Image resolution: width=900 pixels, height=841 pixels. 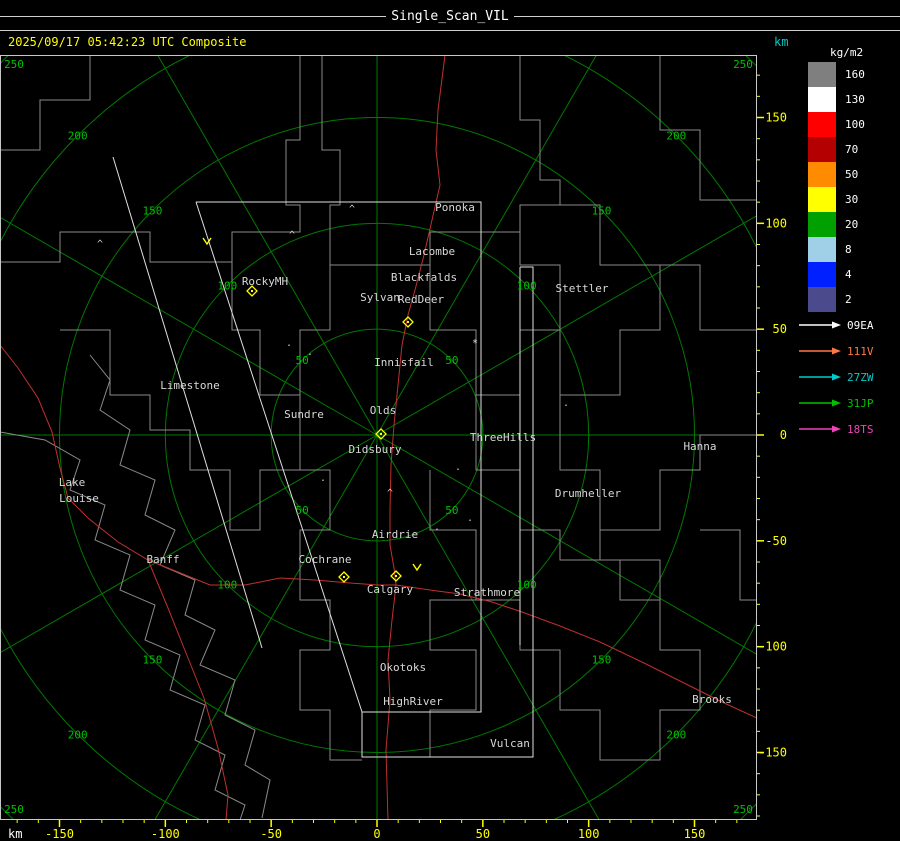 What do you see at coordinates (325, 559) in the screenshot?
I see `city-label: Cochrane` at bounding box center [325, 559].